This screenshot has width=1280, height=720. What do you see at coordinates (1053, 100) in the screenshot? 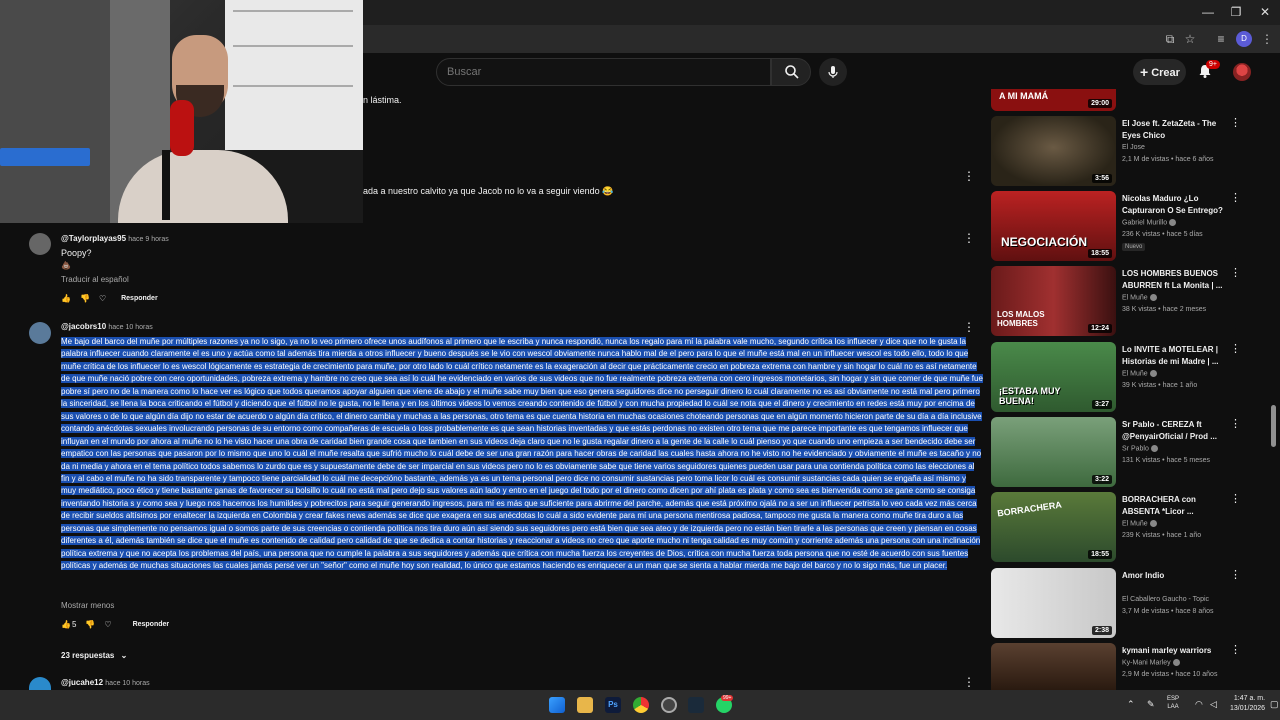
I see `video-thumbnail: A MI MAMÁ 29:00` at bounding box center [1053, 100].